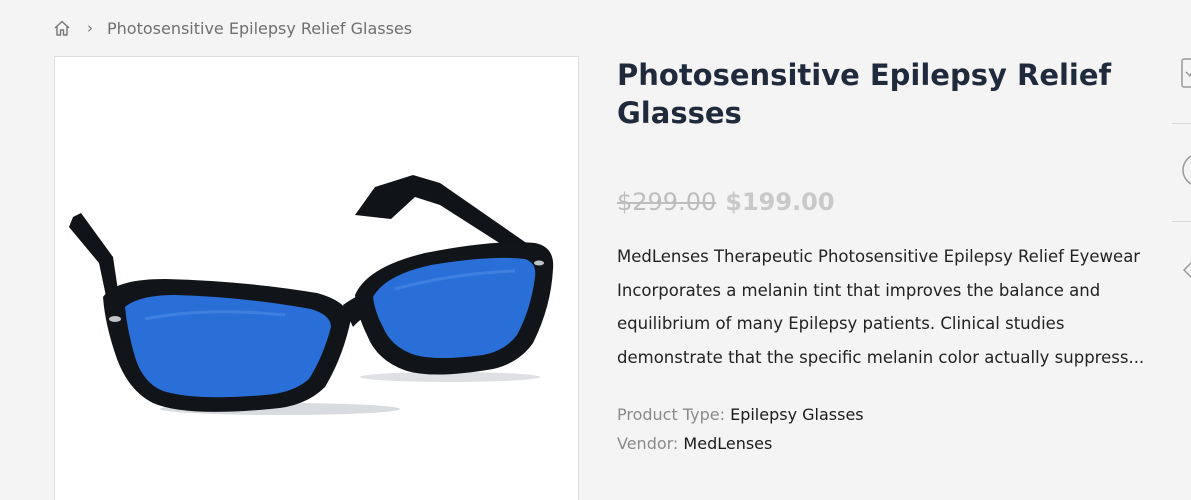 This screenshot has height=500, width=1191. Describe the element at coordinates (260, 28) in the screenshot. I see `breadcrumb-current: Photosensitive Epilepsy Relief Glasses` at that location.